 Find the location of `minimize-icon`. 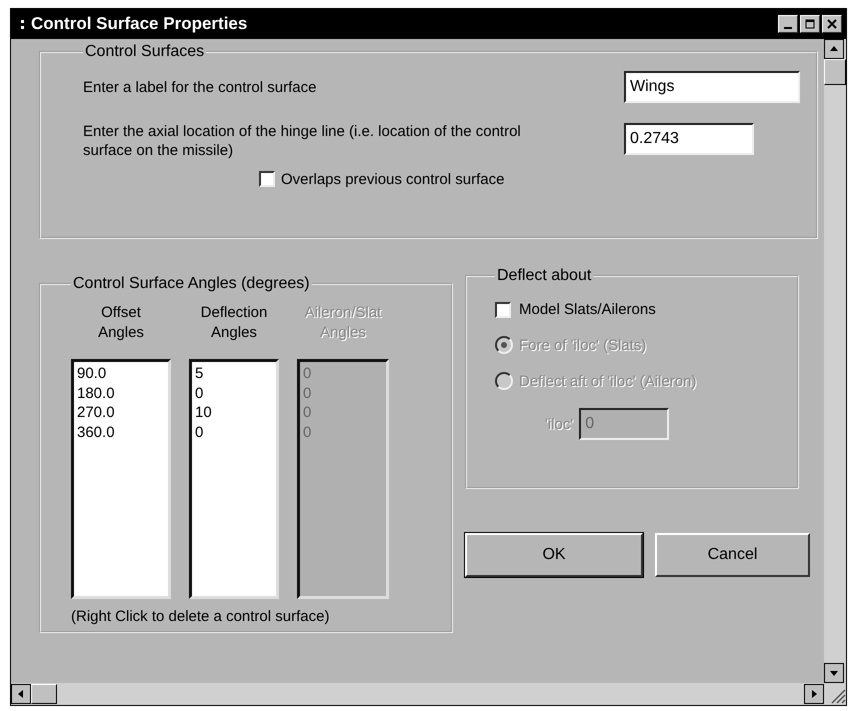

minimize-icon is located at coordinates (788, 28).